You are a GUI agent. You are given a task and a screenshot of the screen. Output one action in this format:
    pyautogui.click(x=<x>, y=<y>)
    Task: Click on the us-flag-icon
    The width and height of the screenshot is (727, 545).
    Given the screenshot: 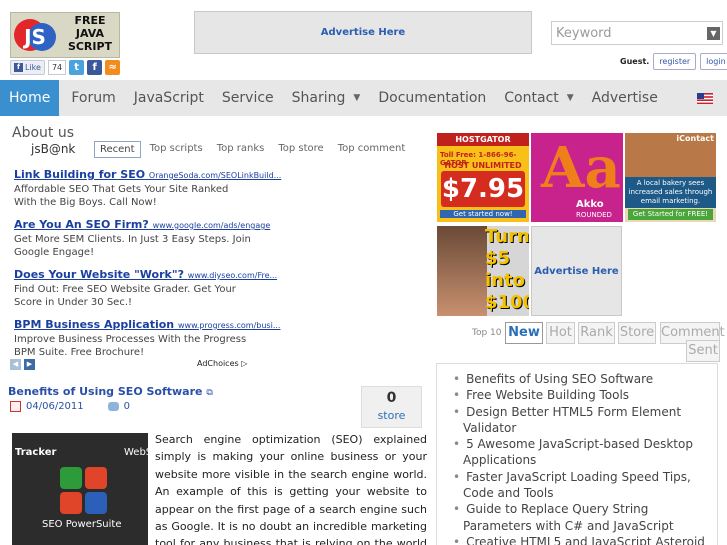 What is the action you would take?
    pyautogui.click(x=705, y=98)
    